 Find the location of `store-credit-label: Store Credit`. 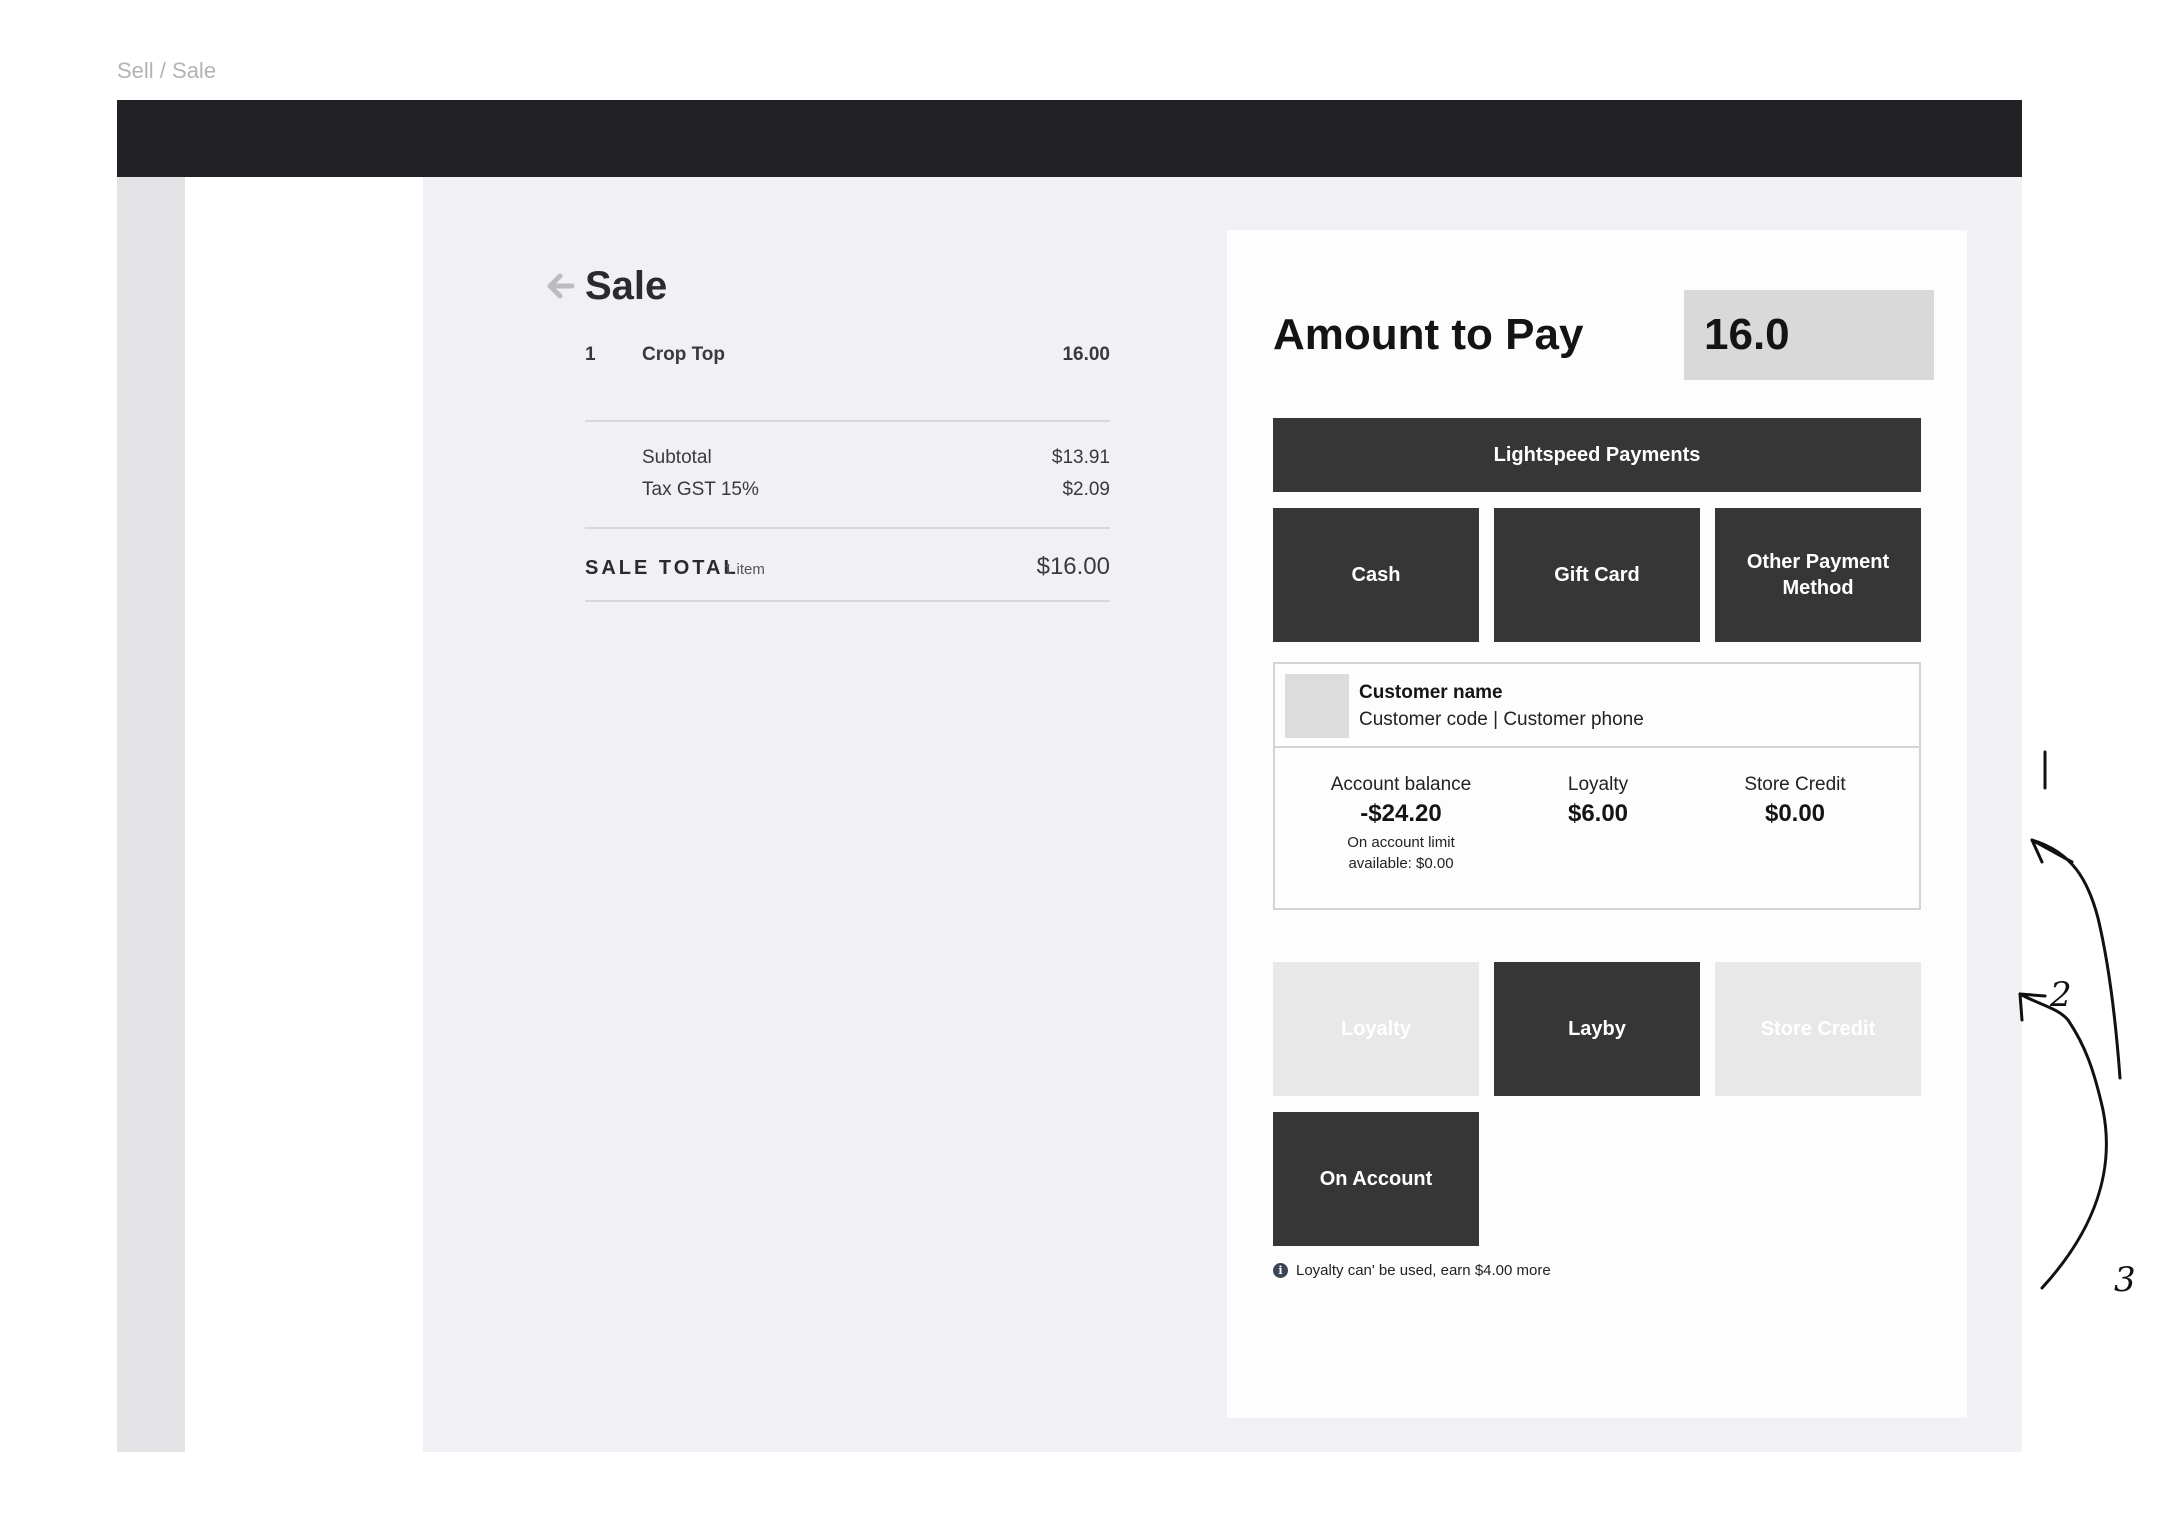

store-credit-label: Store Credit is located at coordinates (1795, 784).